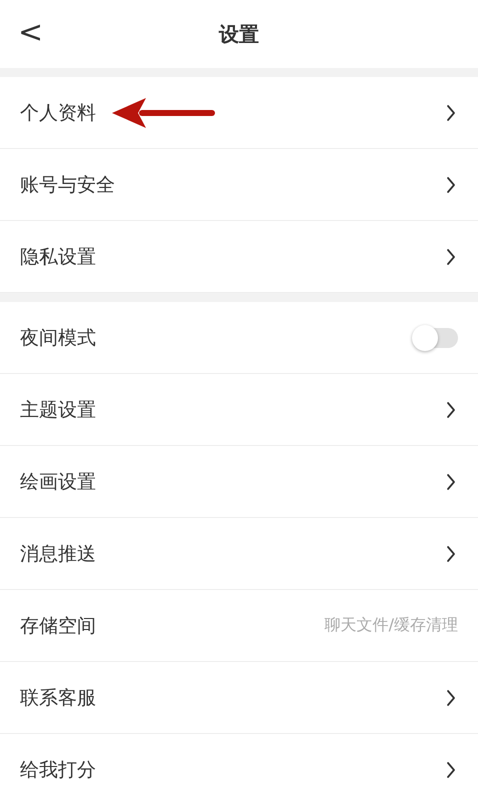 This screenshot has width=478, height=787. Describe the element at coordinates (239, 554) in the screenshot. I see `settings-row: 消息推送` at that location.